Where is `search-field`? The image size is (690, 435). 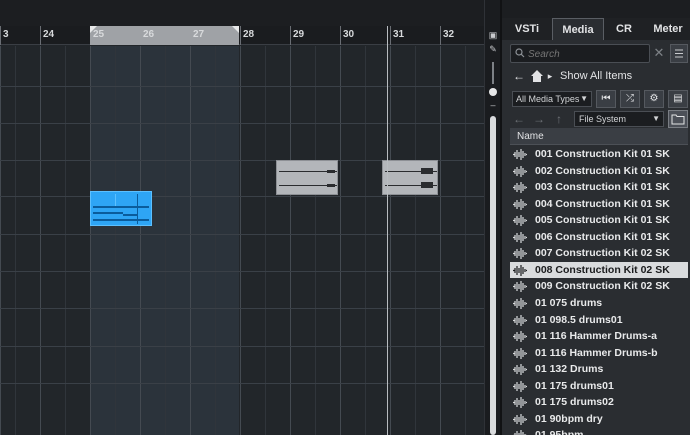
search-field is located at coordinates (580, 53).